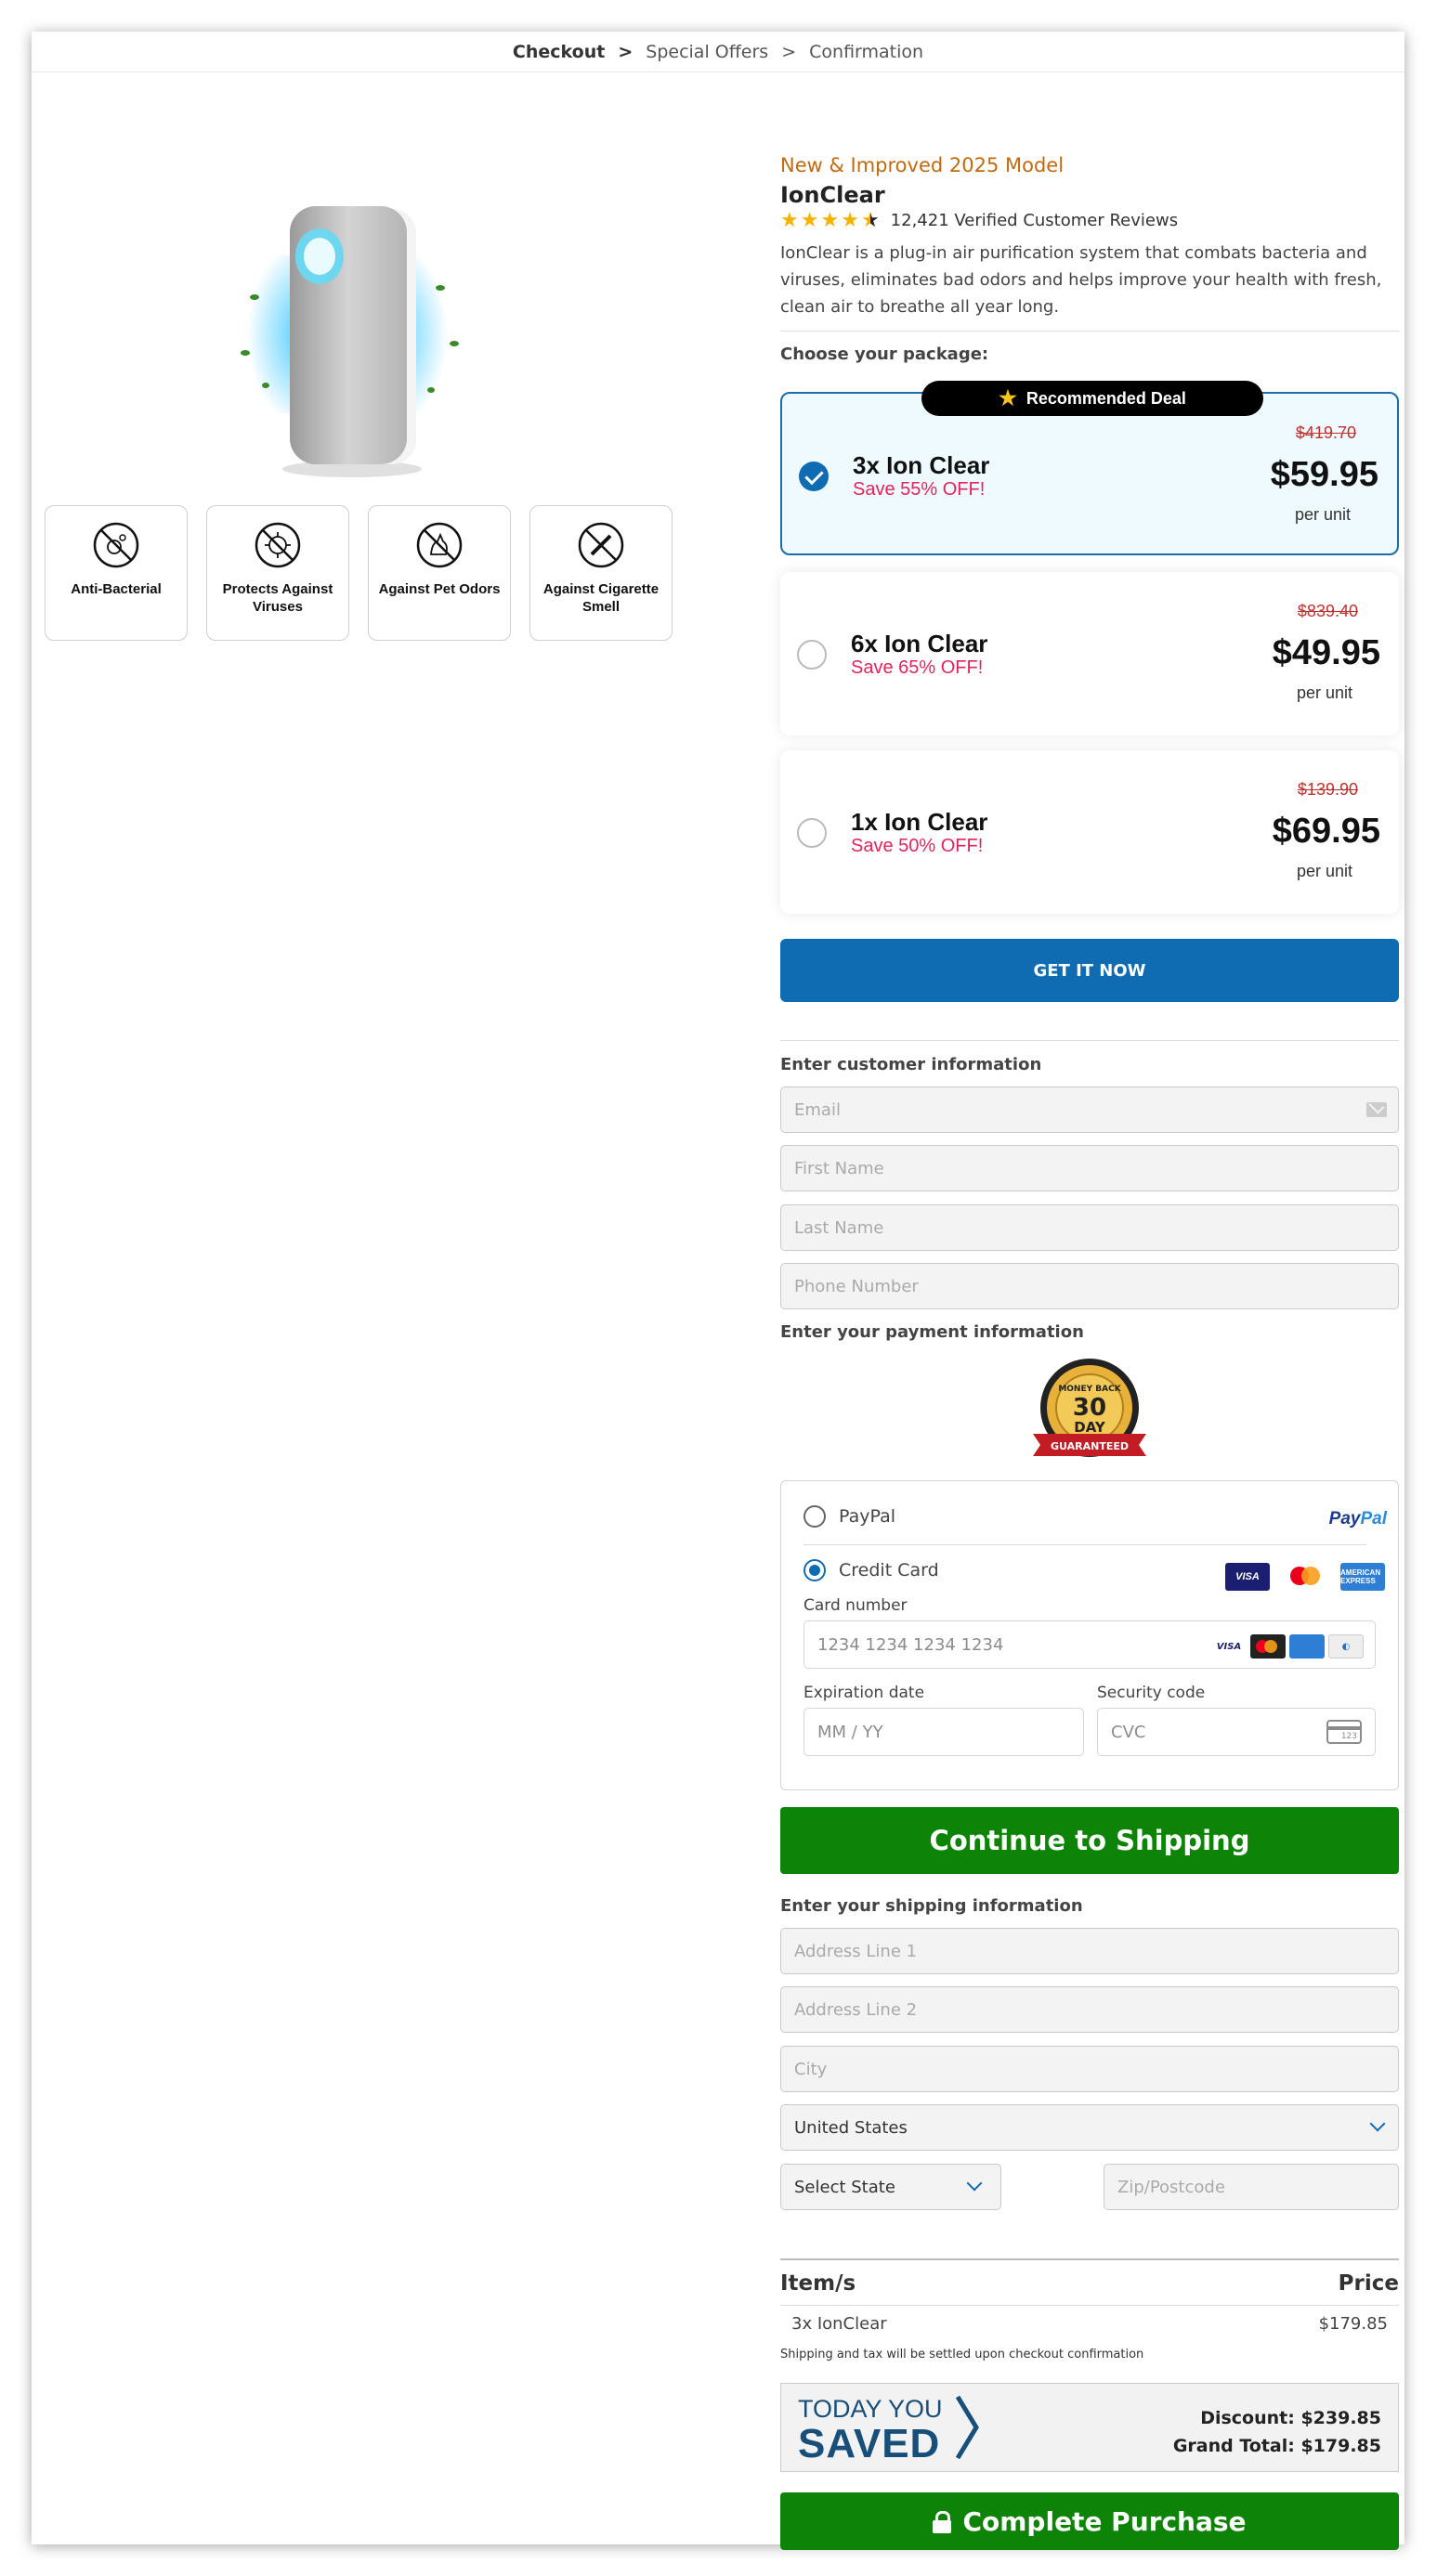  I want to click on package-old-price: $139.90, so click(1327, 790).